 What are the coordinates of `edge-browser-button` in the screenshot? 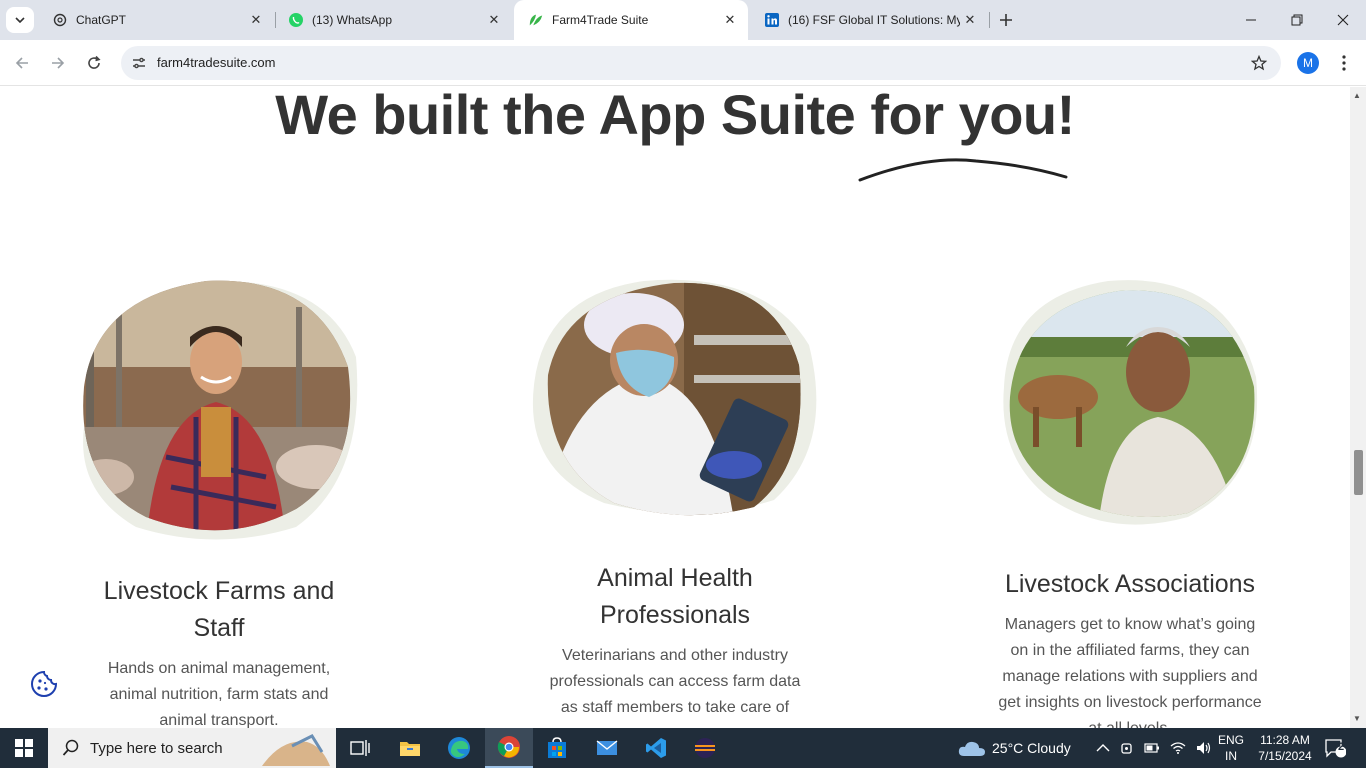 It's located at (459, 748).